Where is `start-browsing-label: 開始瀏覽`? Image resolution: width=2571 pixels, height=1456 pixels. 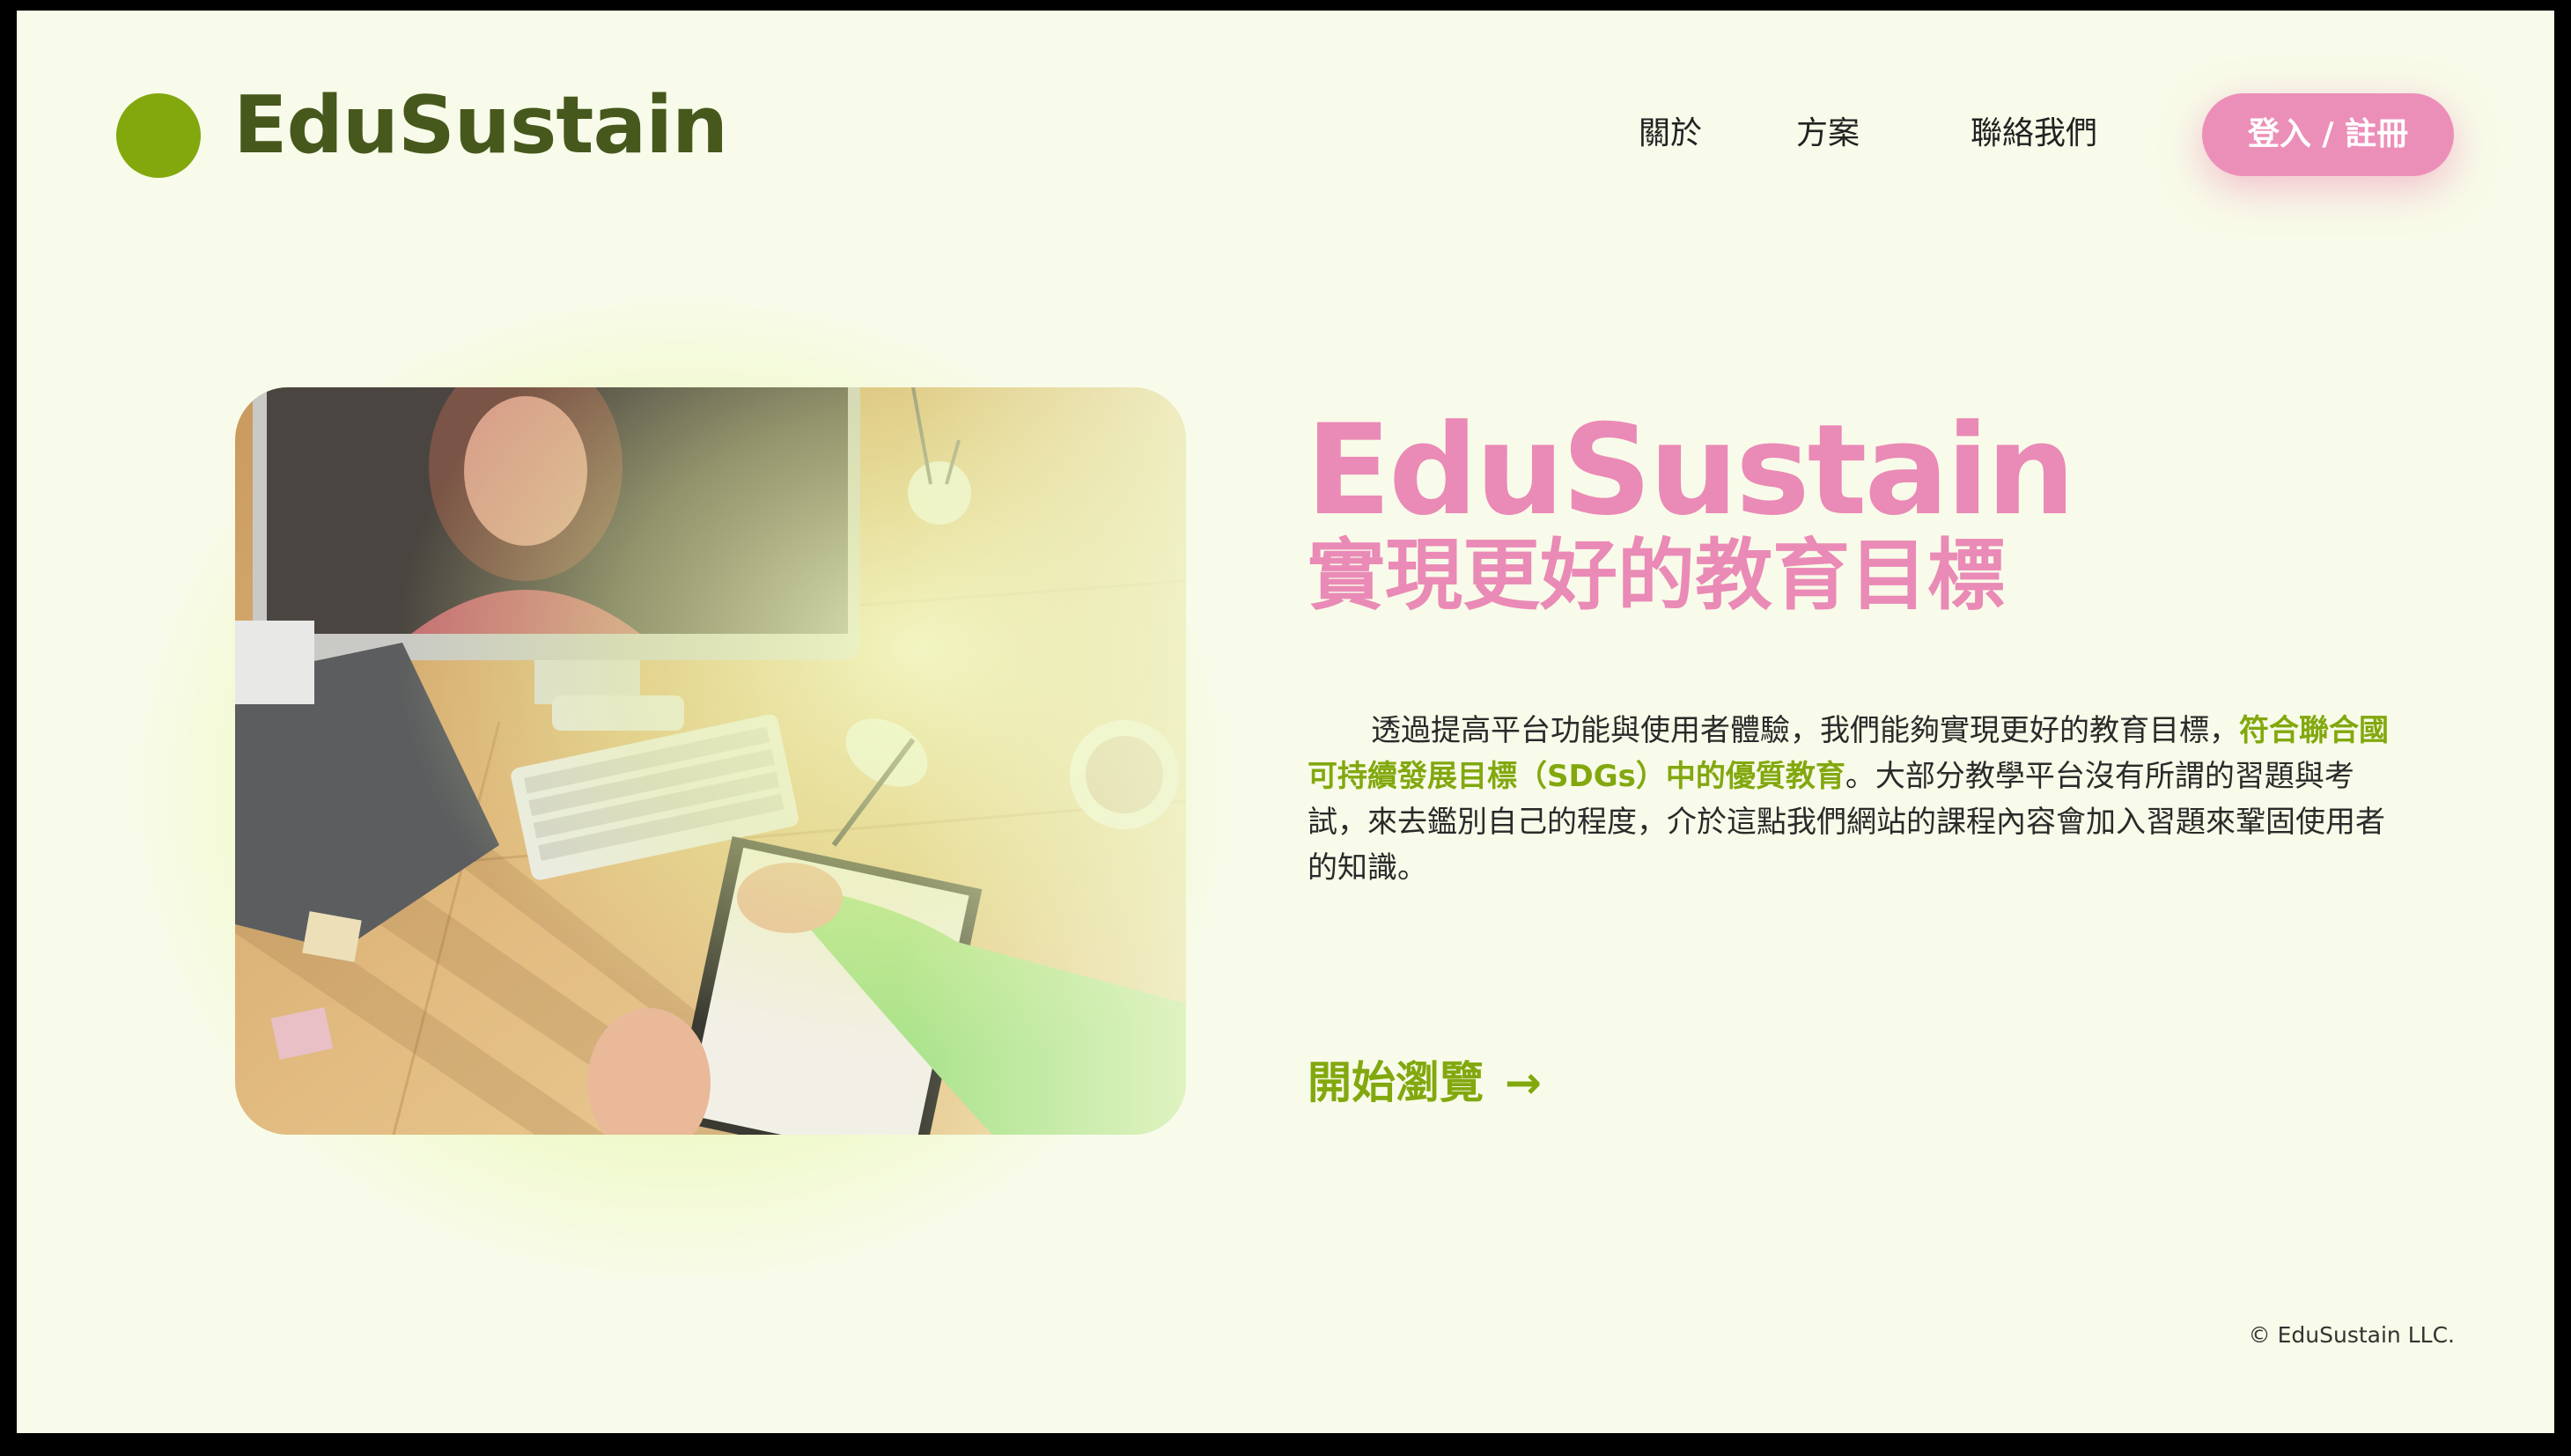 start-browsing-label: 開始瀏覽 is located at coordinates (1396, 1082).